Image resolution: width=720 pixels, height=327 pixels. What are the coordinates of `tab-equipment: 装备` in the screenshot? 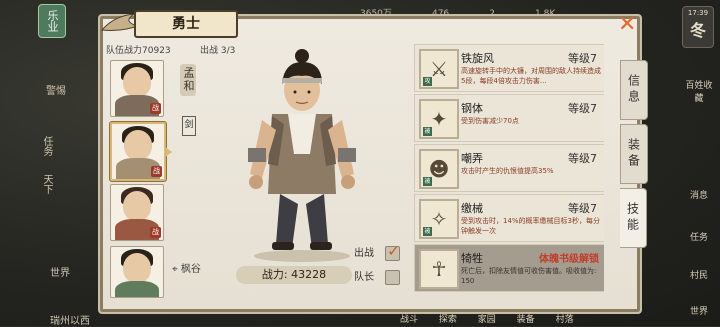 It's located at (634, 154).